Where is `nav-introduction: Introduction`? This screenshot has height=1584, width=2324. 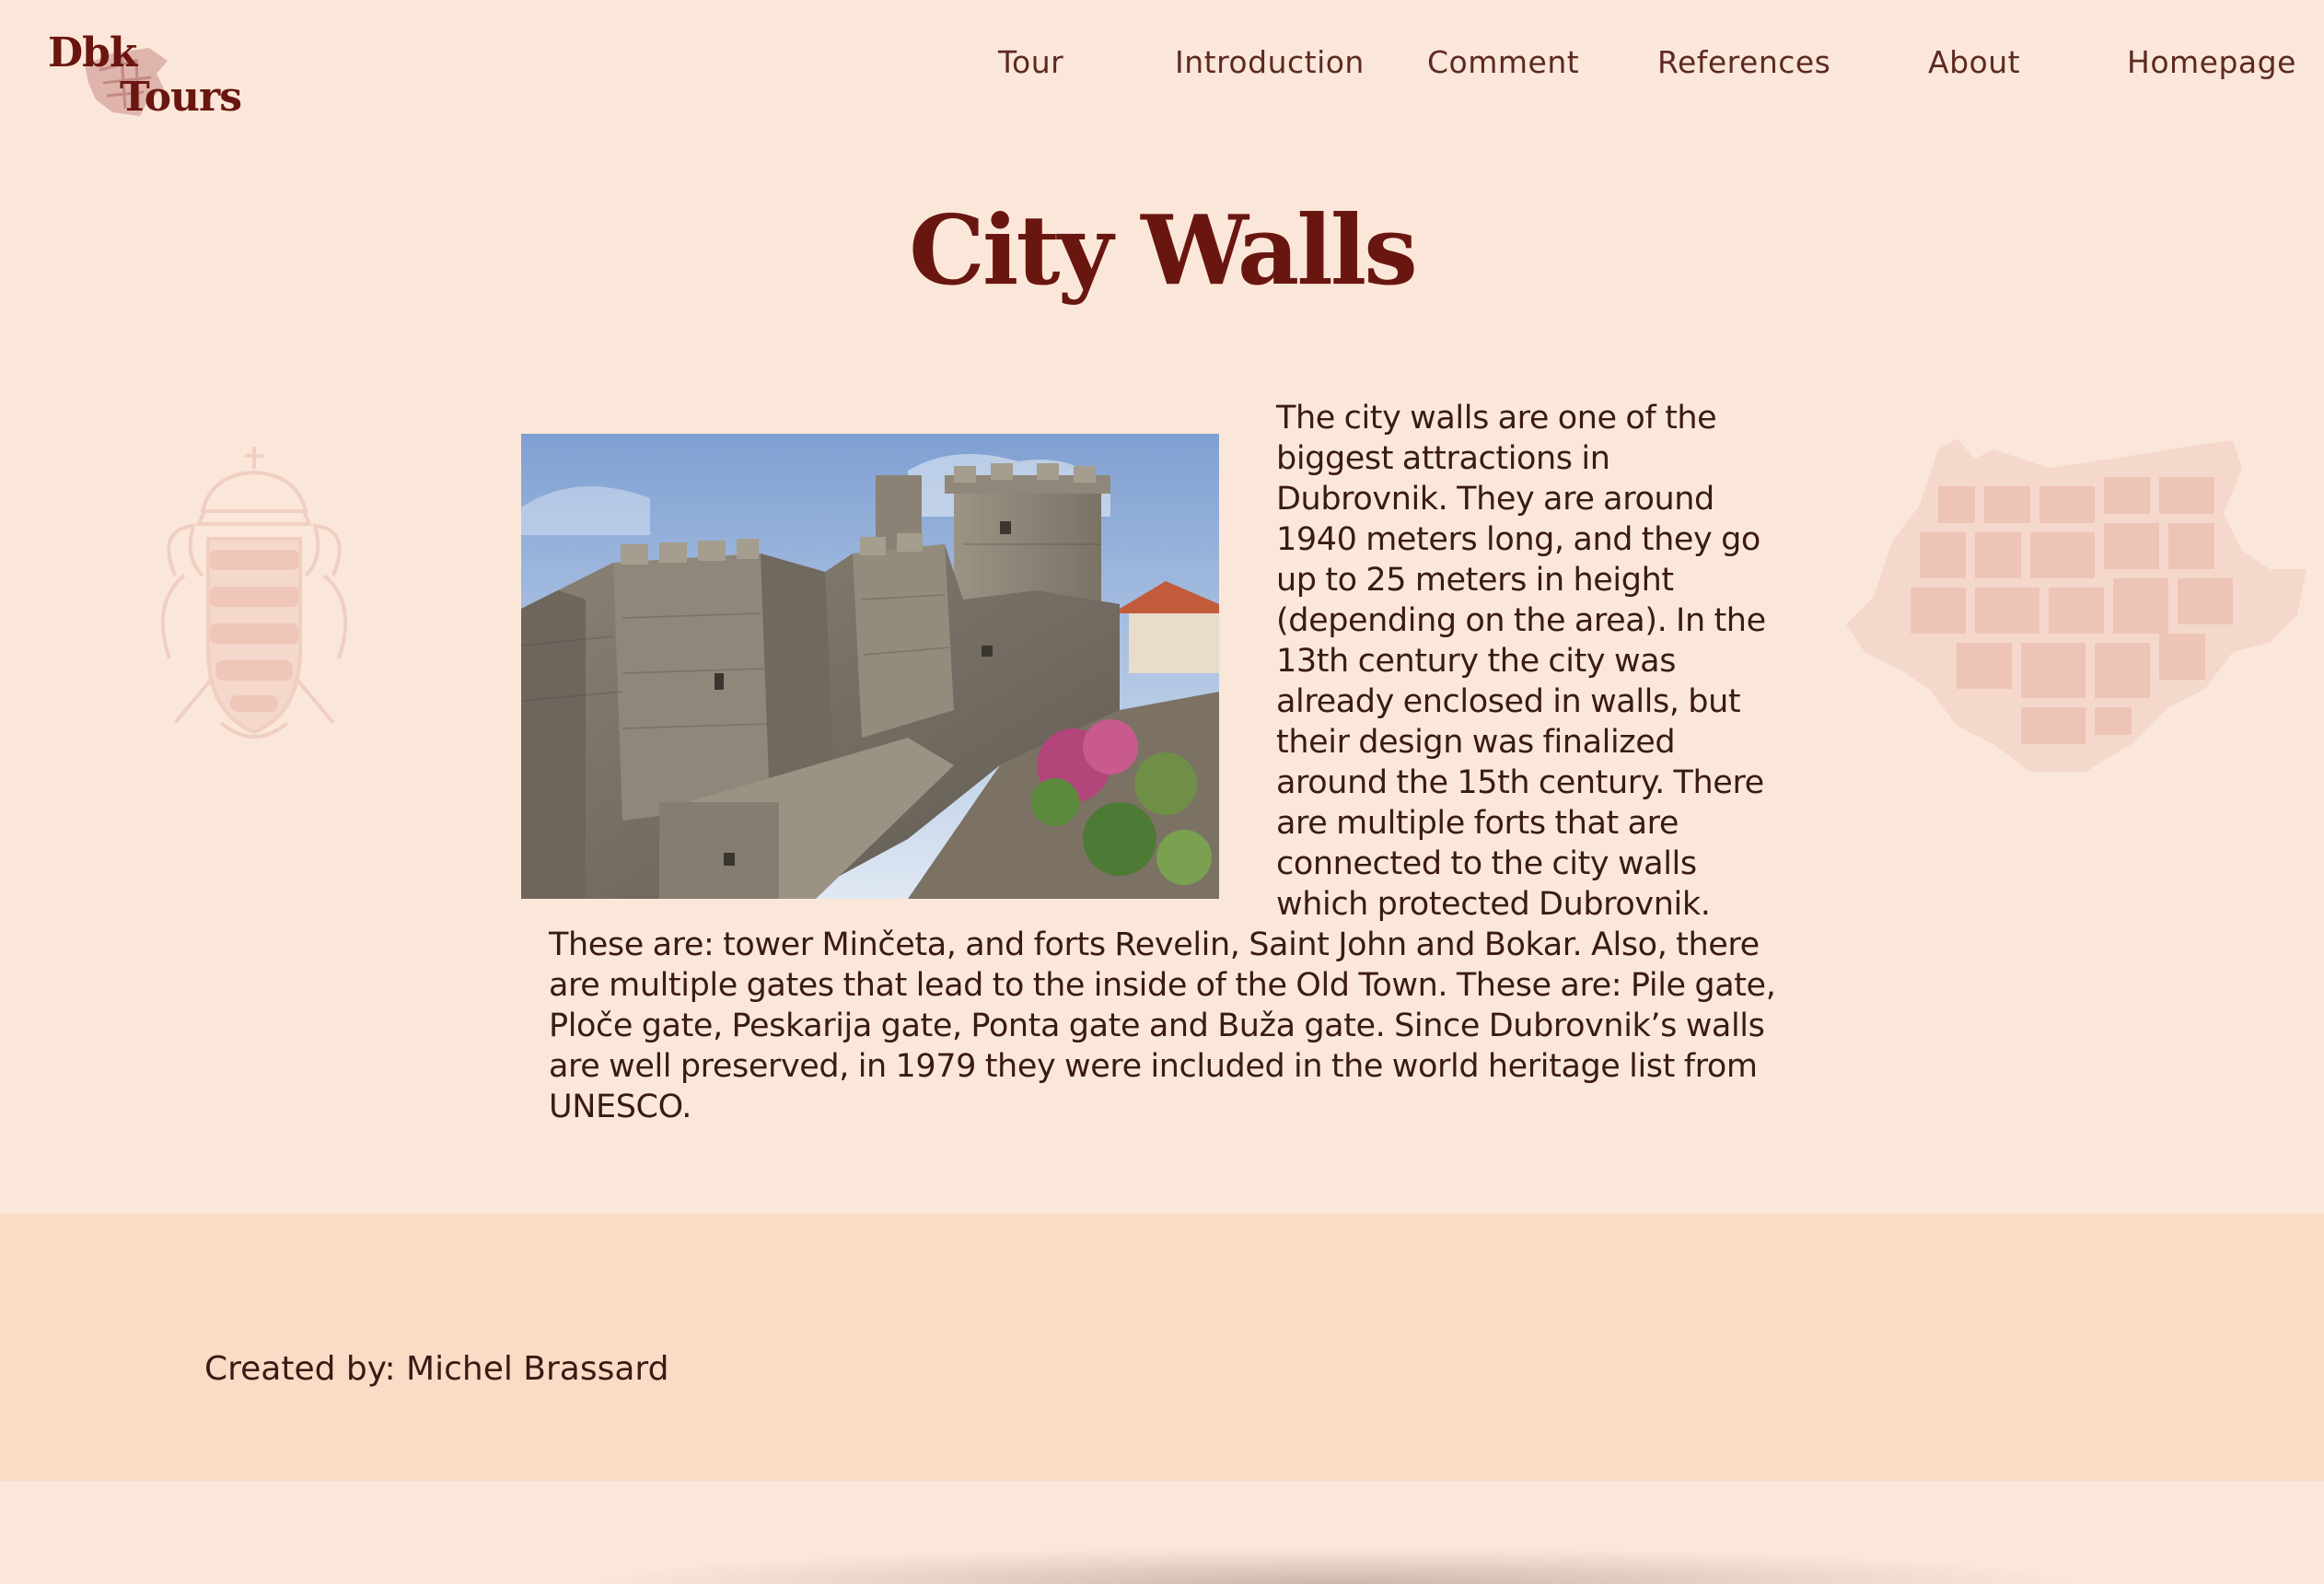
nav-introduction: Introduction is located at coordinates (1270, 62).